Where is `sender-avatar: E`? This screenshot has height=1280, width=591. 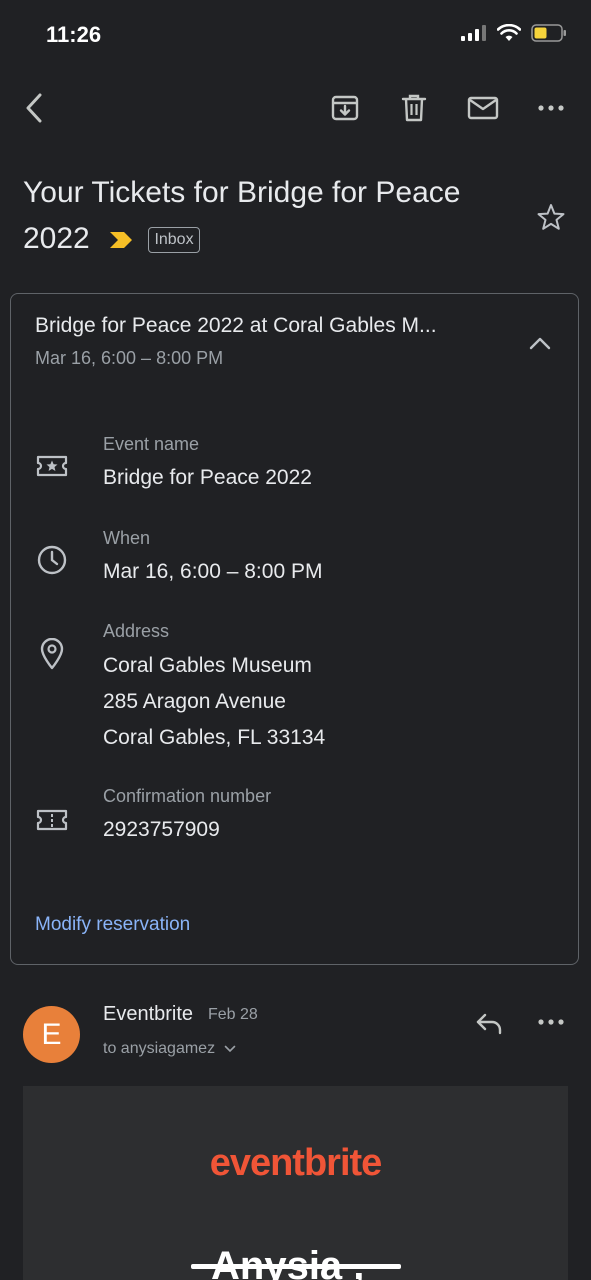
sender-avatar: E is located at coordinates (51, 1034).